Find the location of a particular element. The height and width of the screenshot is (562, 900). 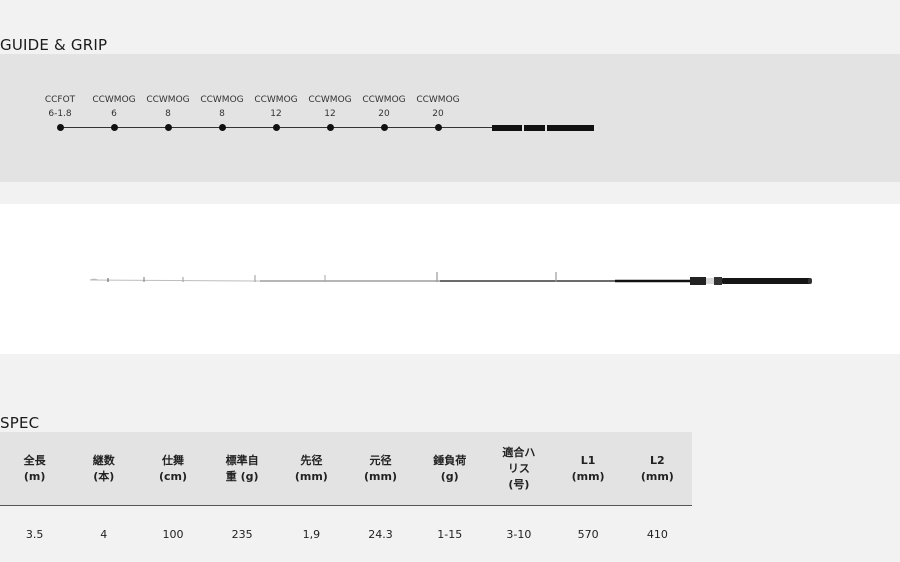

header-lure-weight: 錘負荷 (g) is located at coordinates (449, 469).